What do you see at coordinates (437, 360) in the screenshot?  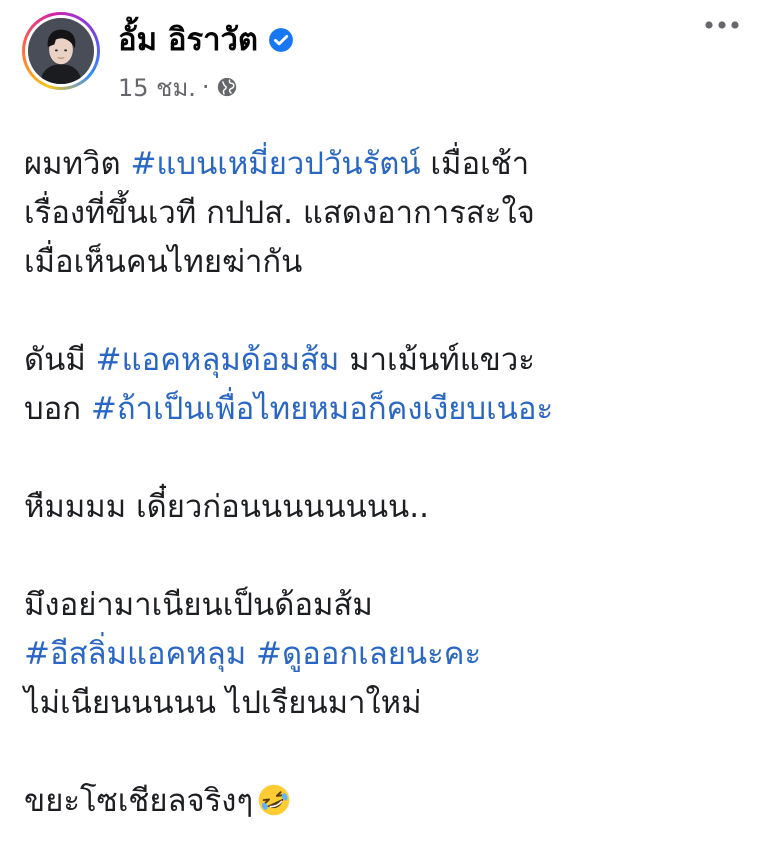 I see `post-text-segment: มาเม้นท์แขวะ` at bounding box center [437, 360].